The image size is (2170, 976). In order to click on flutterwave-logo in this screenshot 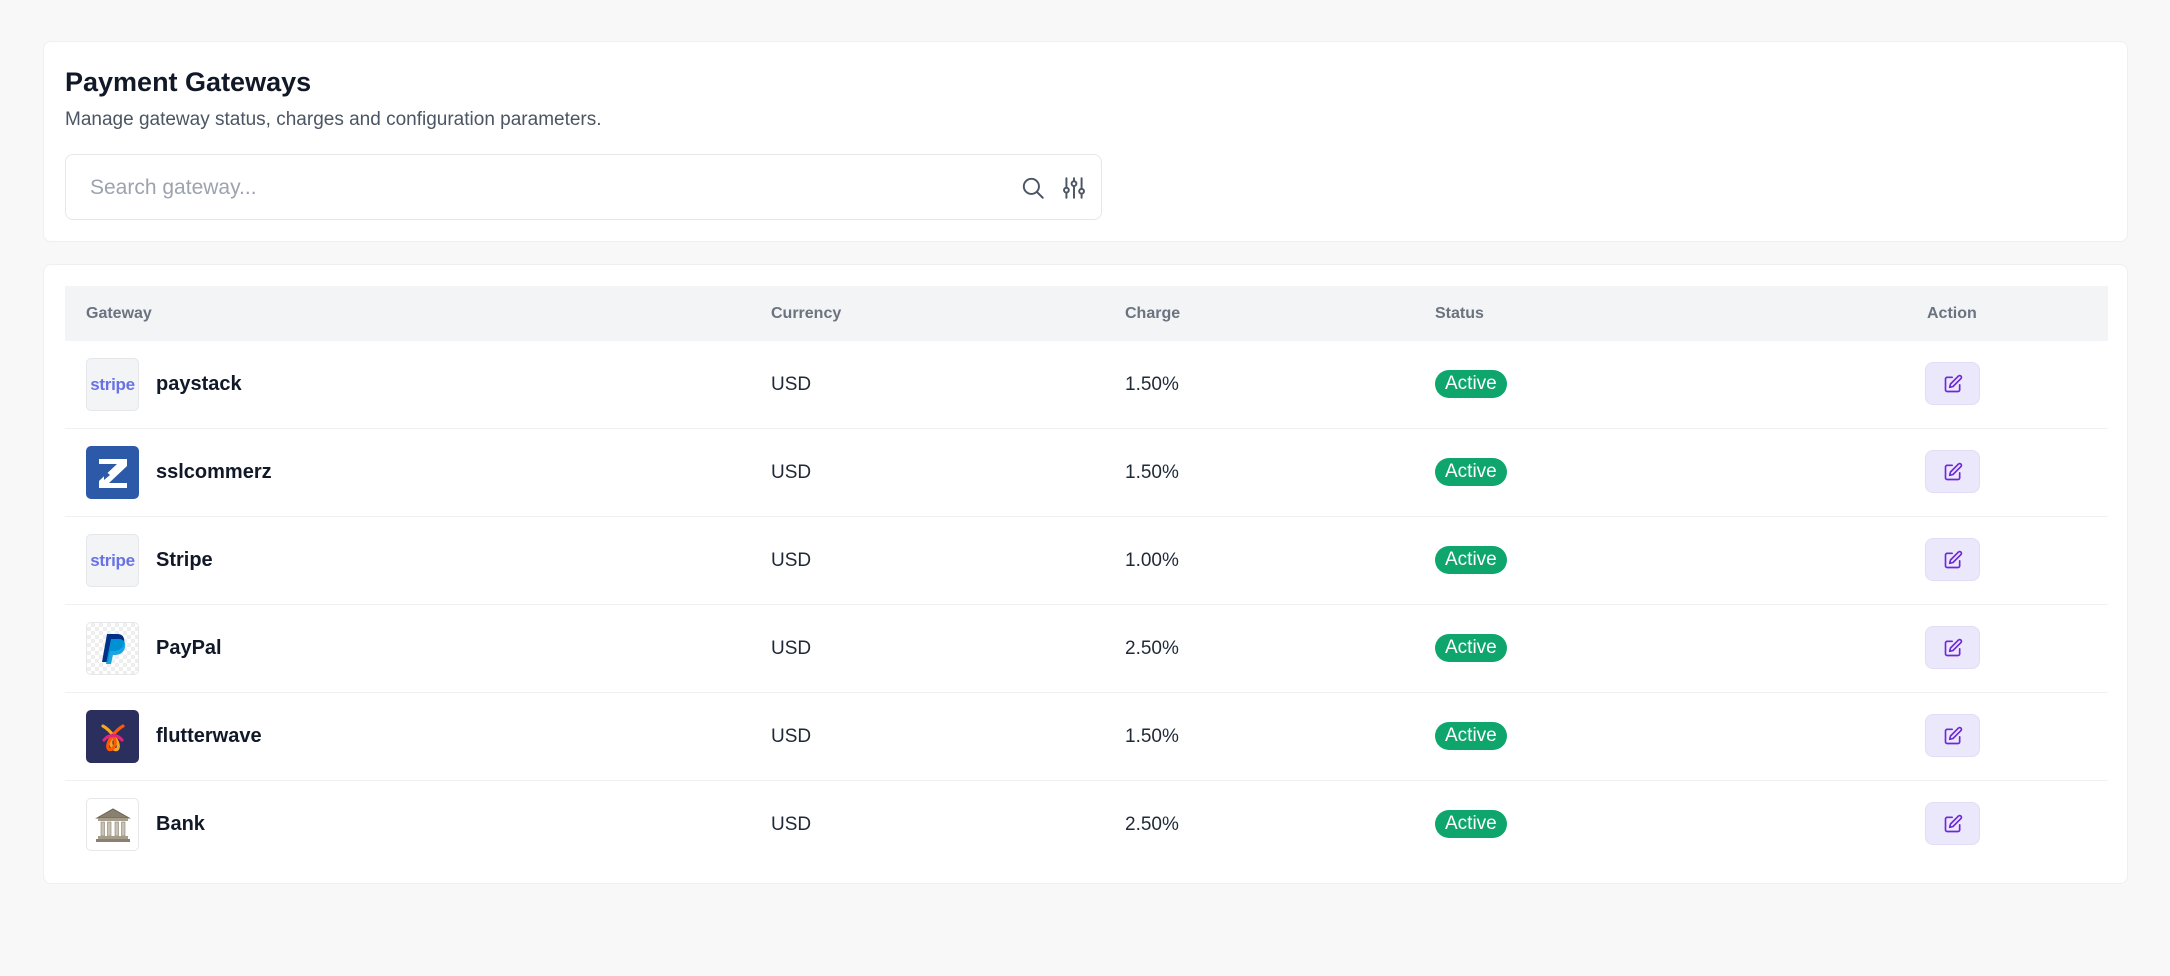, I will do `click(112, 736)`.